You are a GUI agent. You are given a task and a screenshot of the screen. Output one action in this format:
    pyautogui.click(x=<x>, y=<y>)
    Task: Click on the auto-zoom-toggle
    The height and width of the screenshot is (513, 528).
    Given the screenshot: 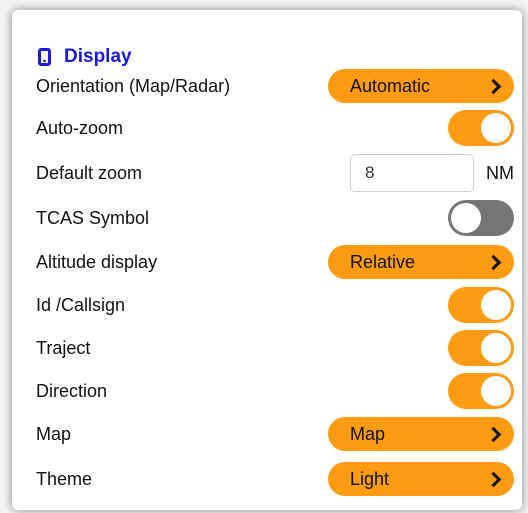 What is the action you would take?
    pyautogui.click(x=481, y=128)
    